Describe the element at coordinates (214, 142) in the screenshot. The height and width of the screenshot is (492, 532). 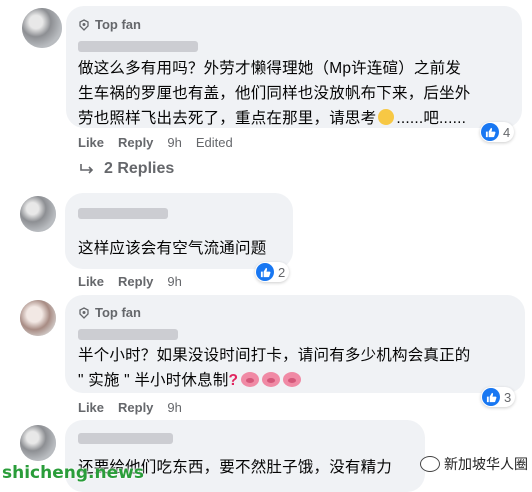
I see `edited-label: Edited` at that location.